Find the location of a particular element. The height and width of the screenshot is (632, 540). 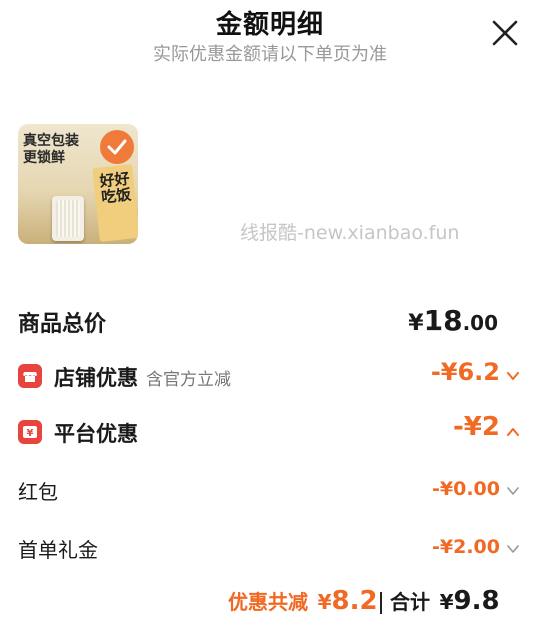

first-order-row: 首单礼金 -¥2.00 is located at coordinates (270, 548).